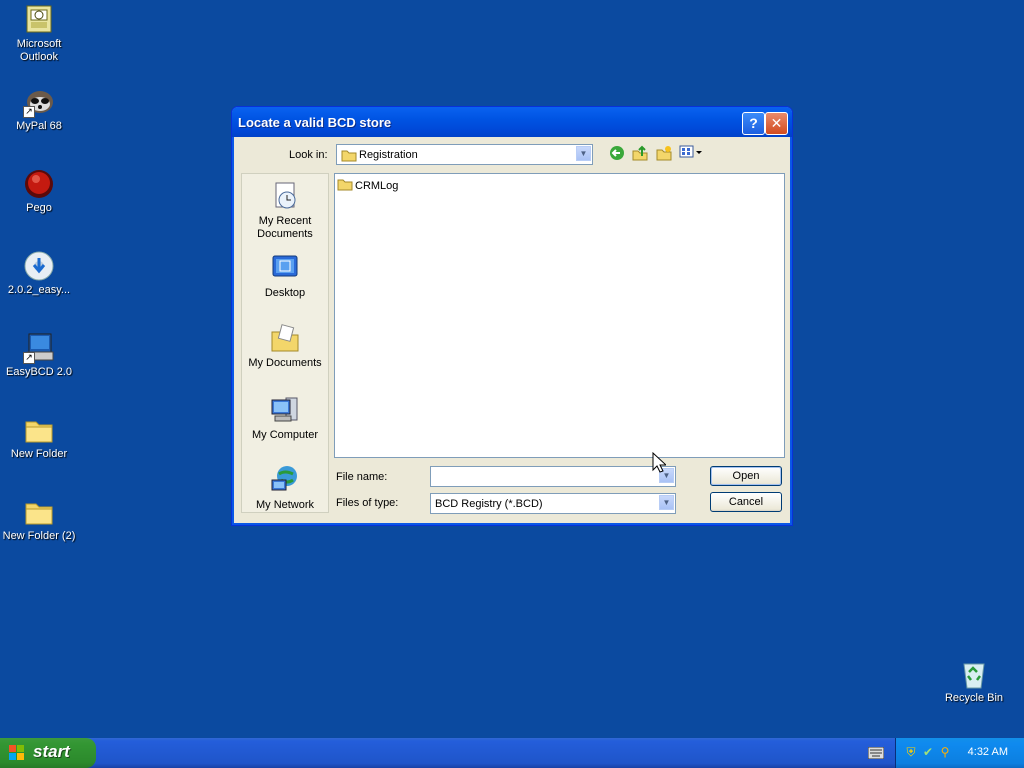 This screenshot has width=1024, height=768. I want to click on back-arrow-icon, so click(617, 153).